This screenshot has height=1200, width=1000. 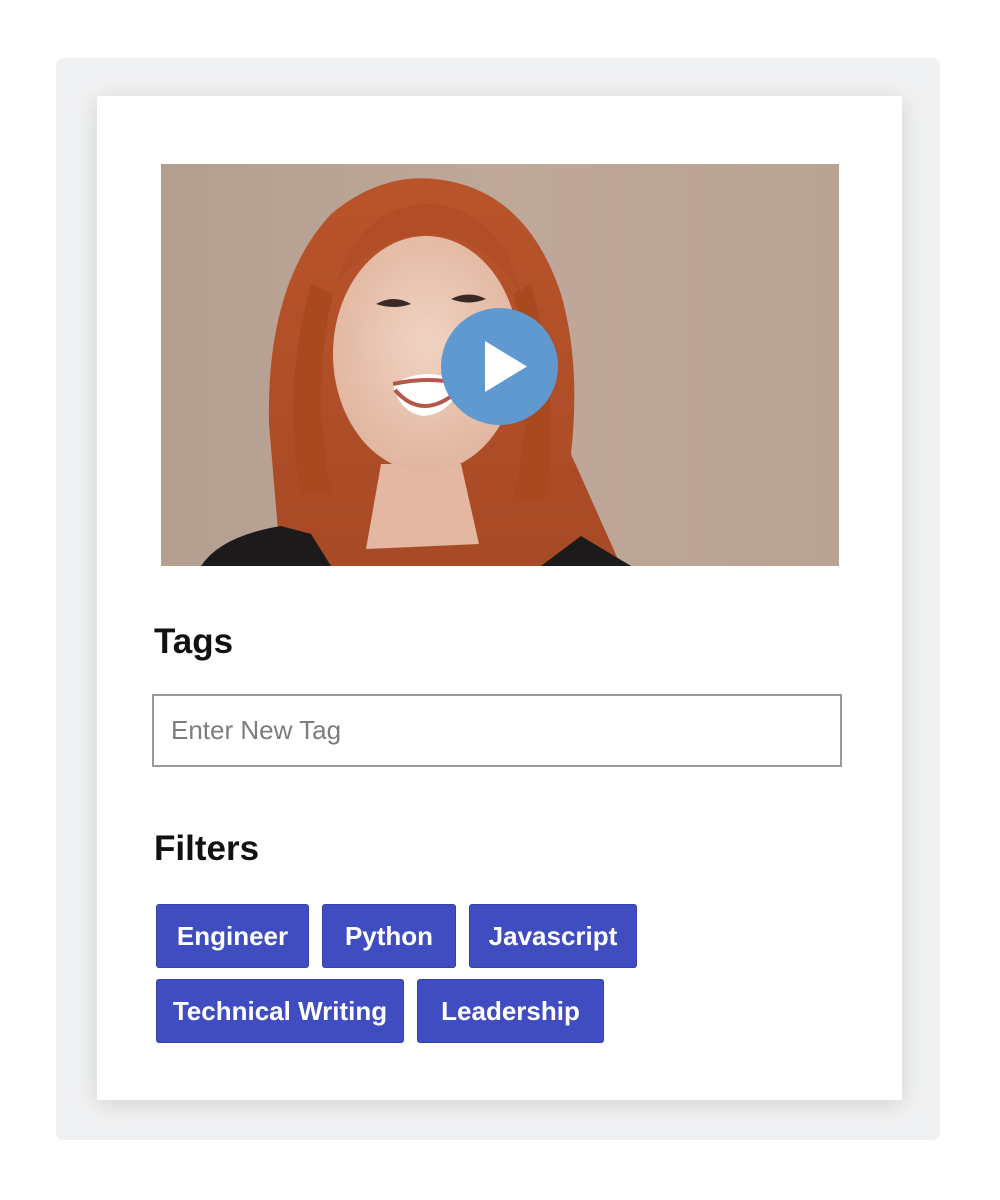 What do you see at coordinates (194, 641) in the screenshot?
I see `tags-heading: Tags` at bounding box center [194, 641].